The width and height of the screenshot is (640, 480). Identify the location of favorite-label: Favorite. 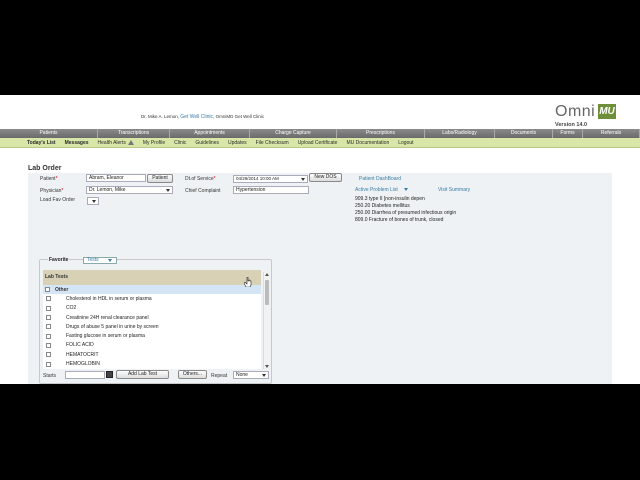
(59, 260).